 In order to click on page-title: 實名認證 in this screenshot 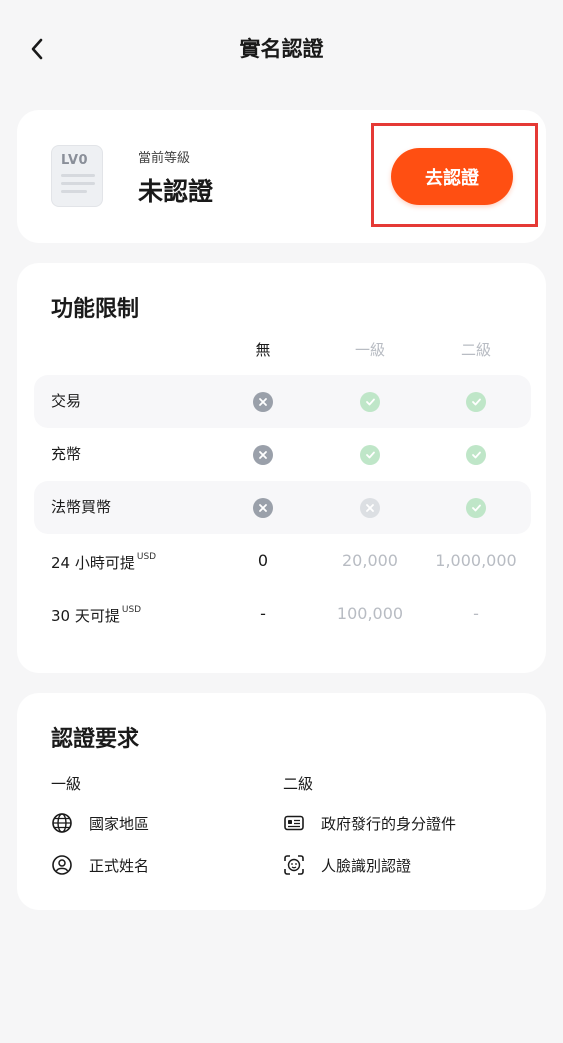, I will do `click(281, 49)`.